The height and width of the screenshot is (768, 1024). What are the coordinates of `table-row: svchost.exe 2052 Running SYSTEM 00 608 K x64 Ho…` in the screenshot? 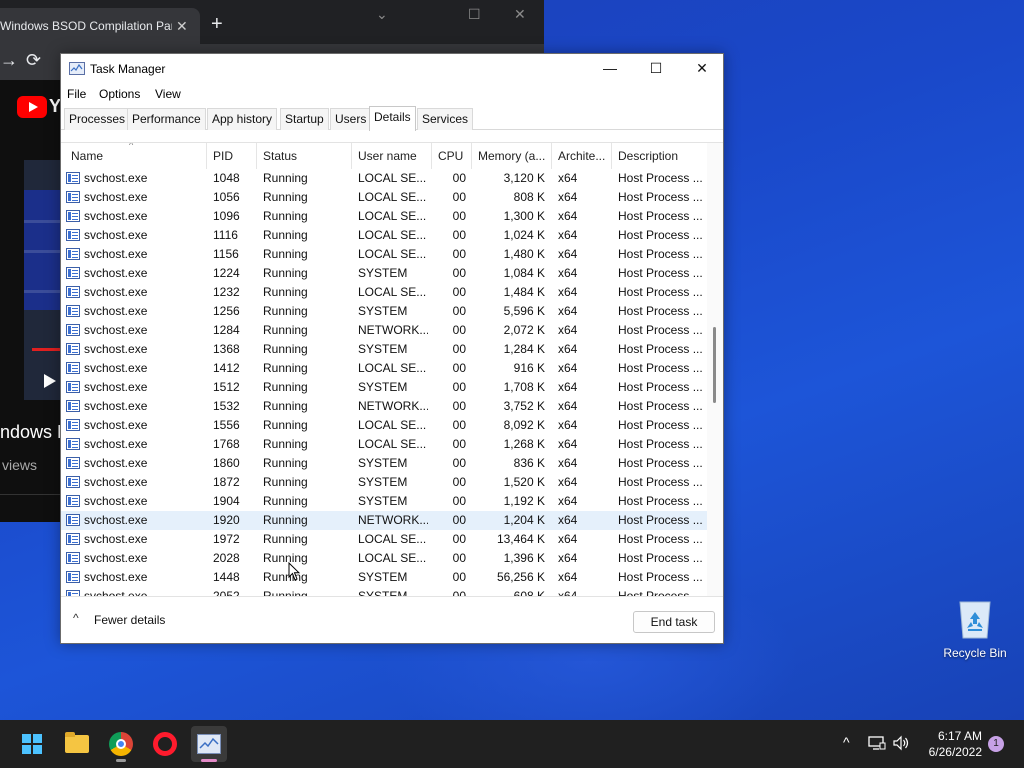 It's located at (384, 591).